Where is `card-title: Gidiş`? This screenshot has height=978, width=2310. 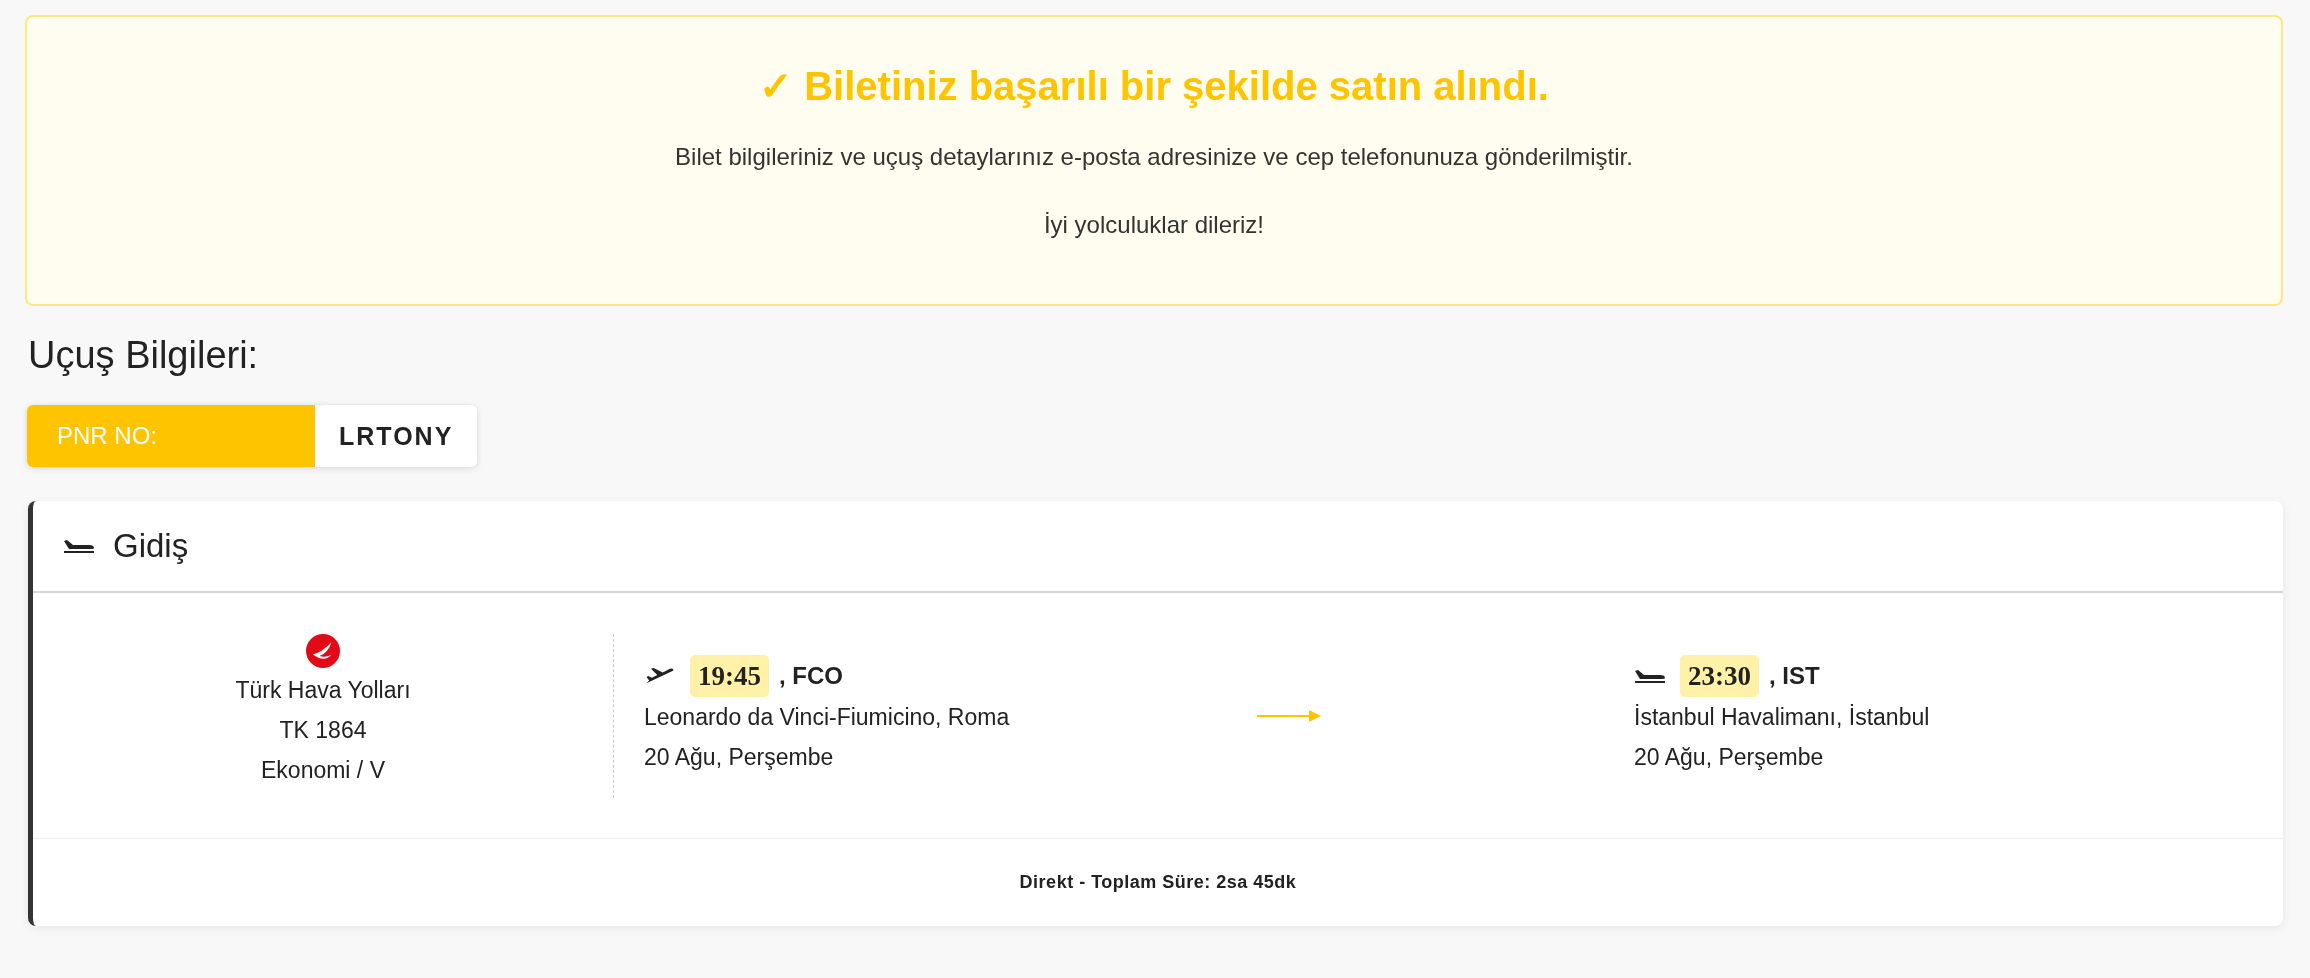 card-title: Gidiş is located at coordinates (151, 546).